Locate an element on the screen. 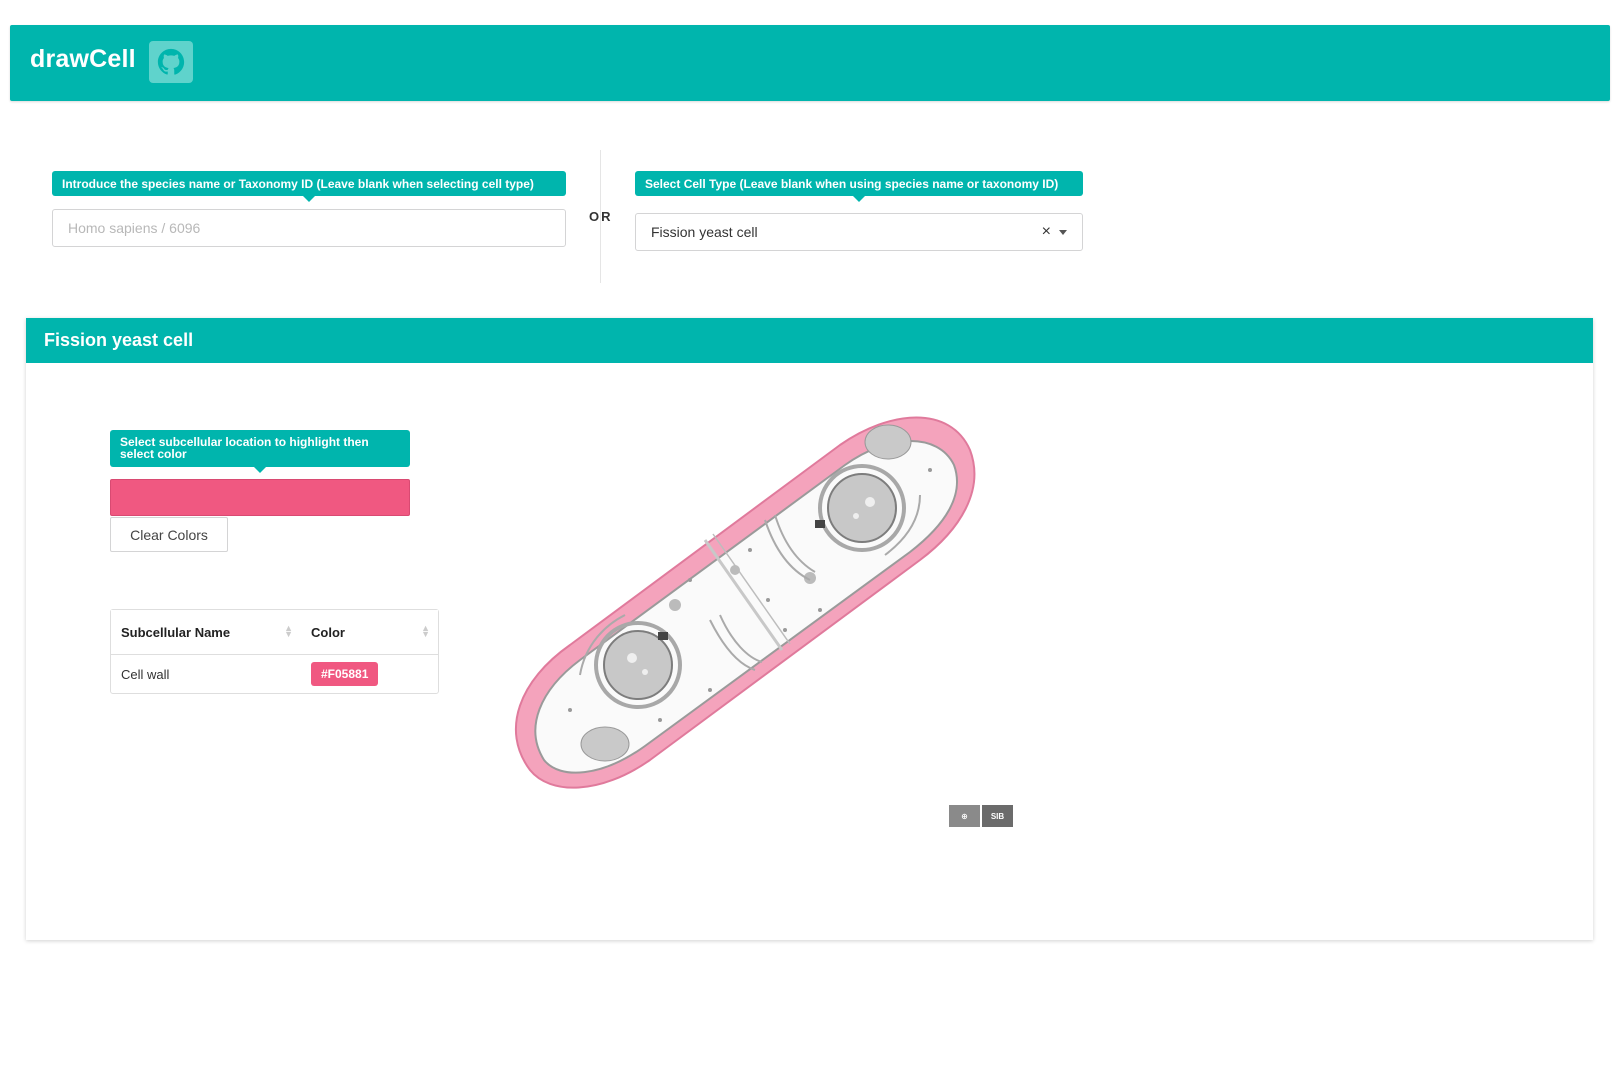 The width and height of the screenshot is (1619, 1081). or-separator: OR is located at coordinates (601, 216).